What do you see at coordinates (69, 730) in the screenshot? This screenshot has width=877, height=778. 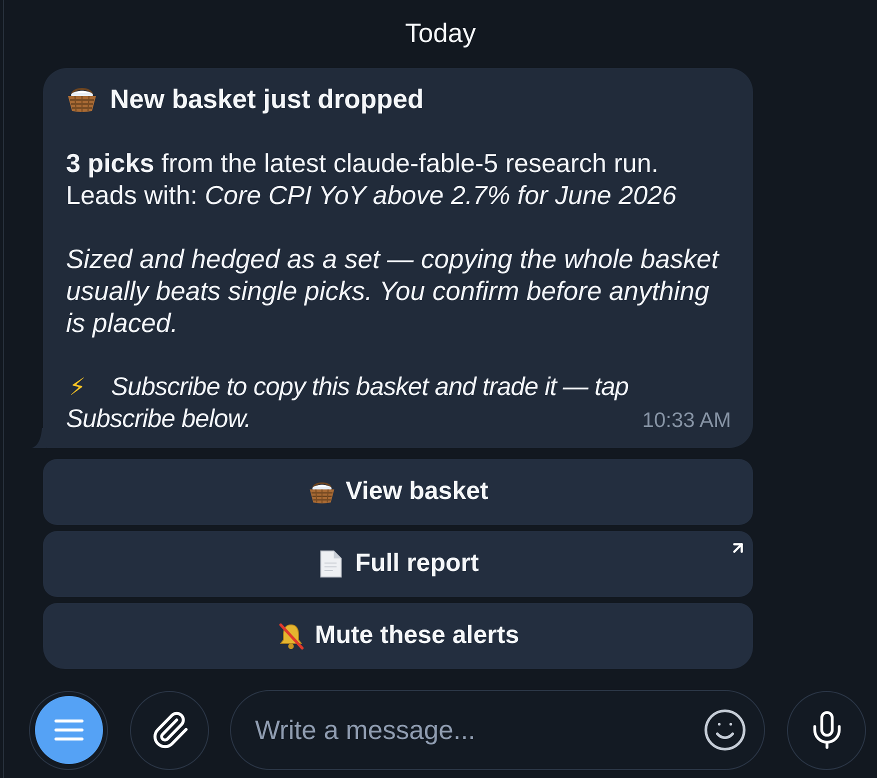 I see `menu-icon` at bounding box center [69, 730].